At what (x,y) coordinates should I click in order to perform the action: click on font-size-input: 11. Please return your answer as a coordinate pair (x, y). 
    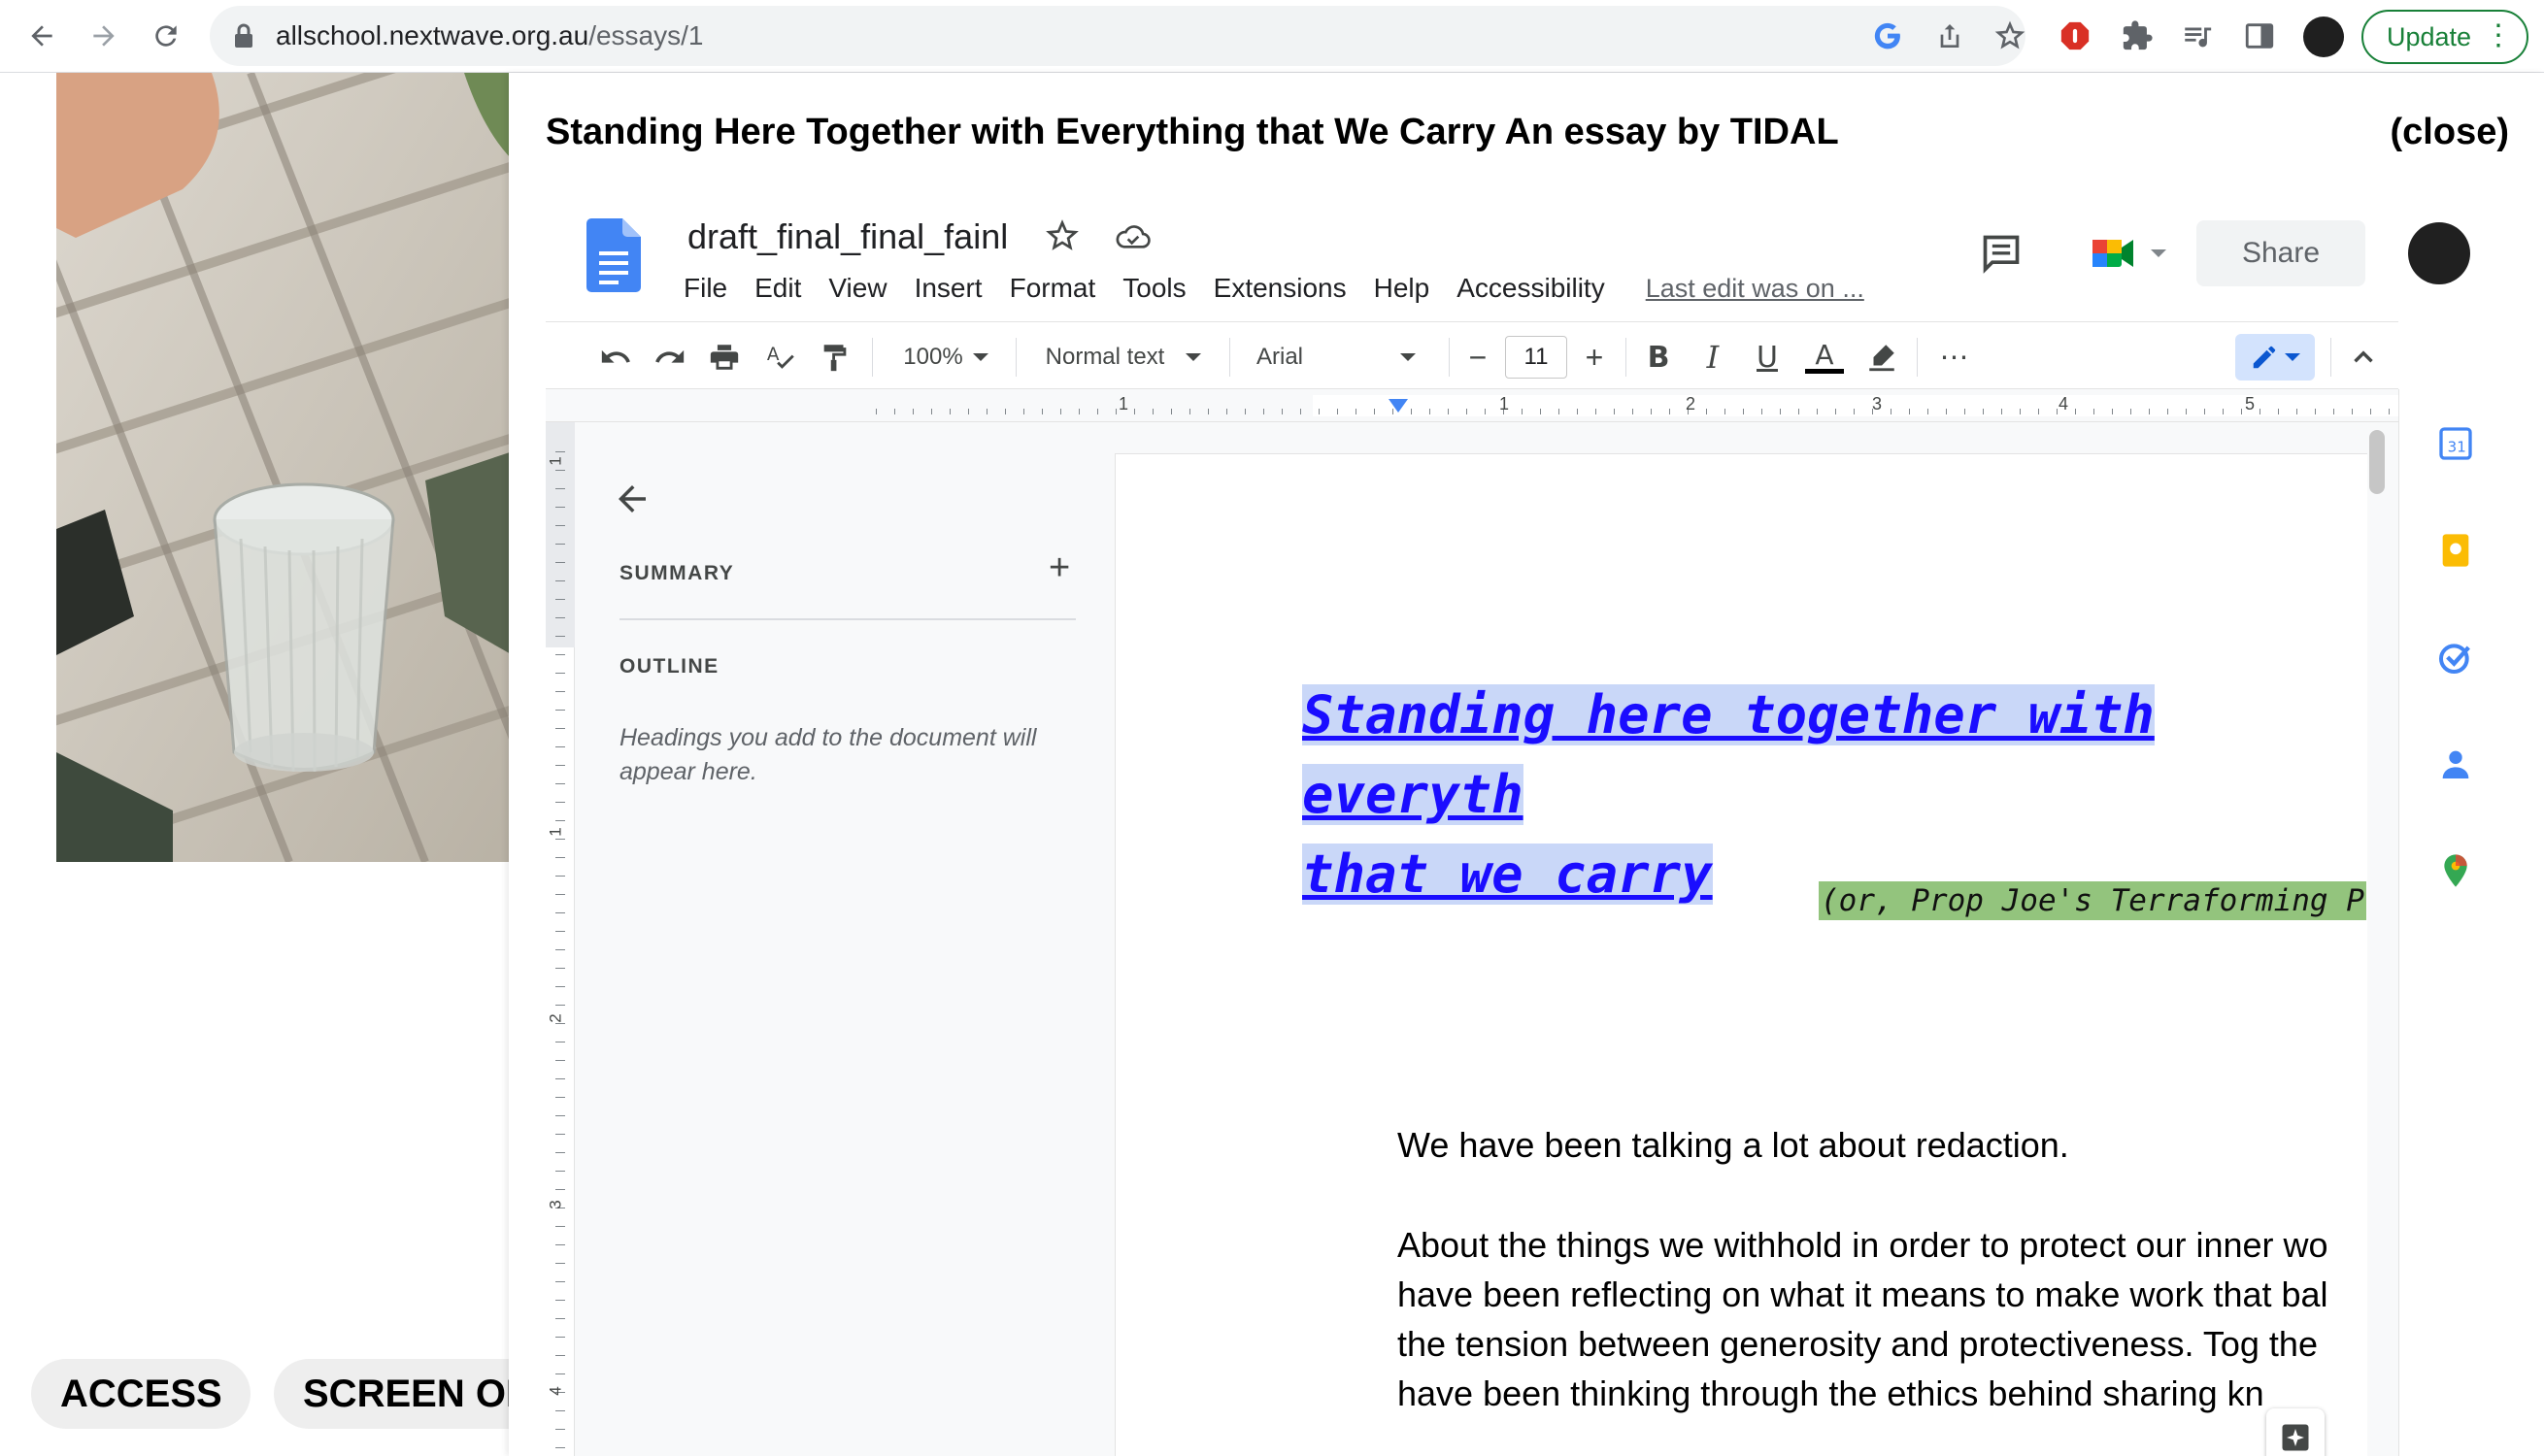
    Looking at the image, I should click on (1536, 357).